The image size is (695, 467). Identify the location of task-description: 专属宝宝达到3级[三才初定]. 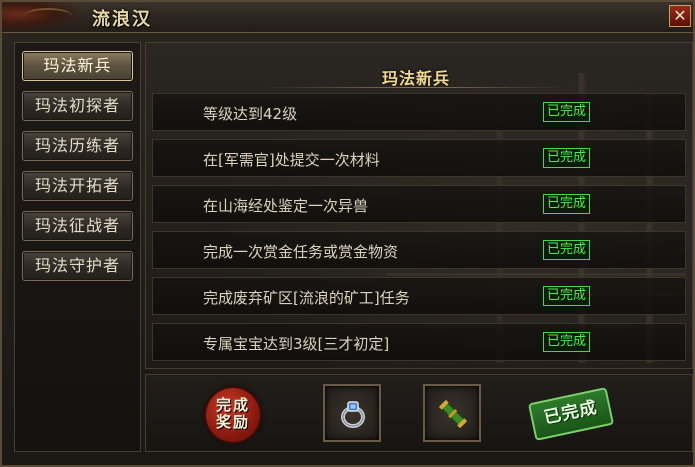
(296, 344).